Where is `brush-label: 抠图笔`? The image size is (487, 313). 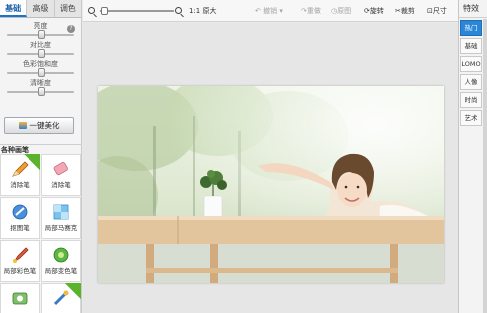 brush-label: 抠图笔 is located at coordinates (20, 228).